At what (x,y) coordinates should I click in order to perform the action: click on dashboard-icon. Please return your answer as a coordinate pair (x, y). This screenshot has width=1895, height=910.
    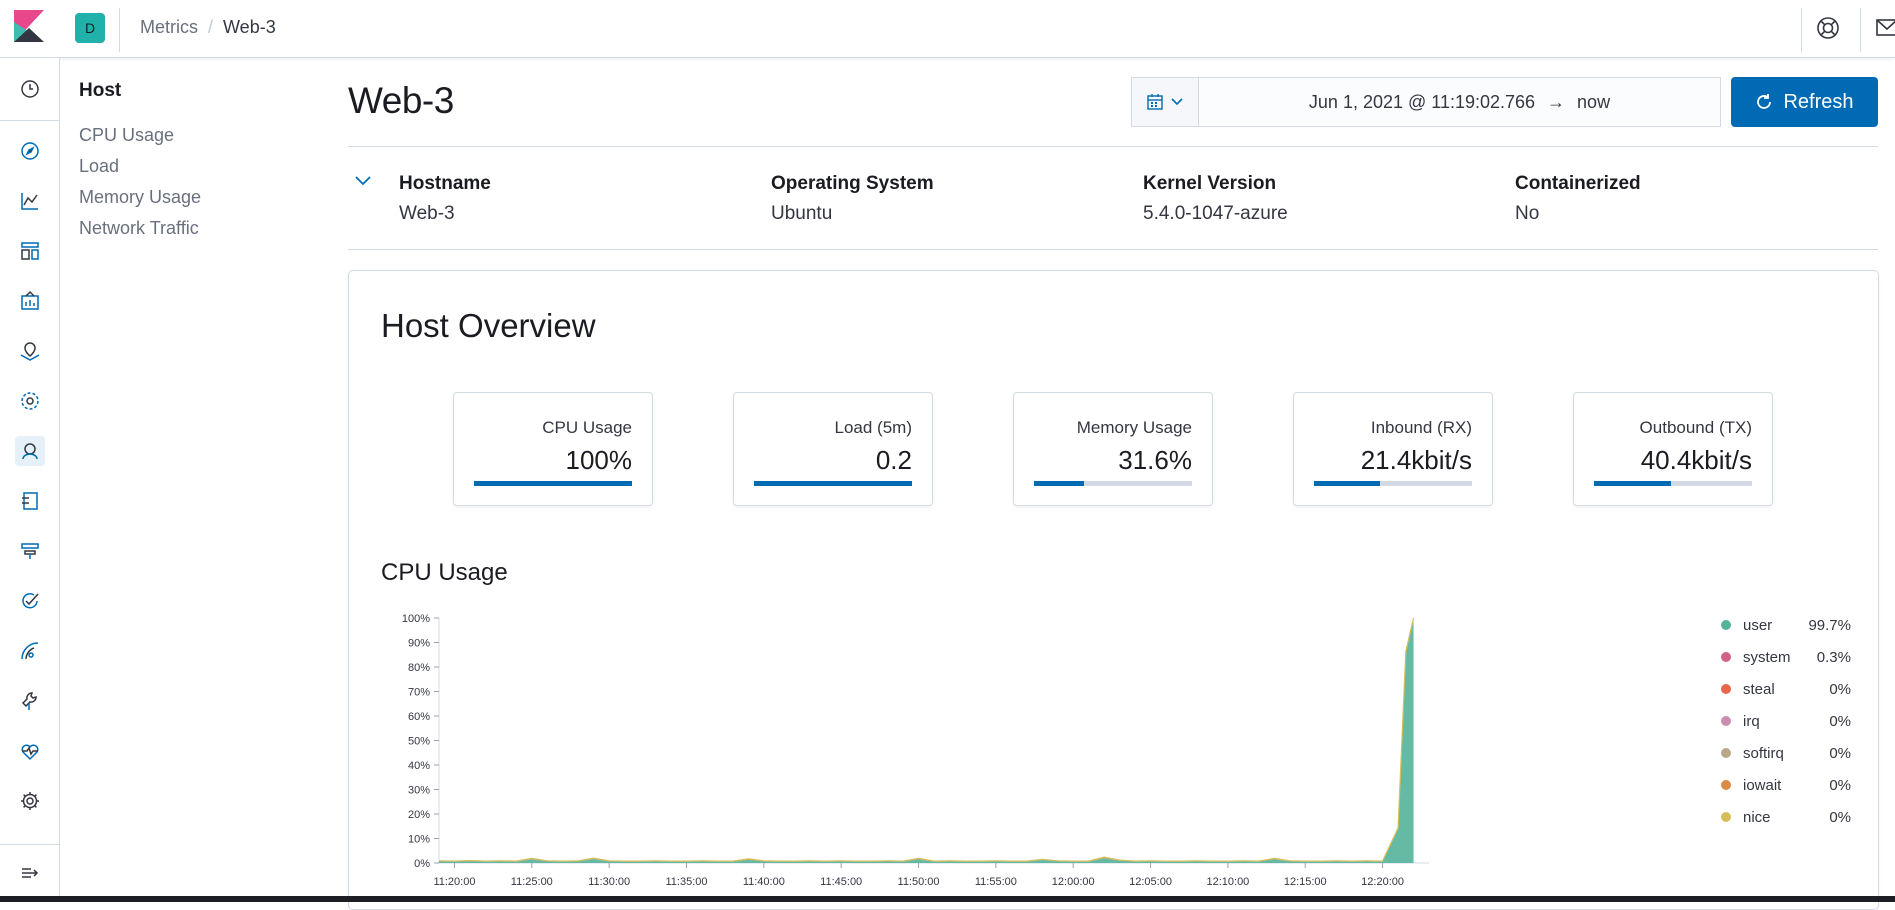
    Looking at the image, I should click on (30, 251).